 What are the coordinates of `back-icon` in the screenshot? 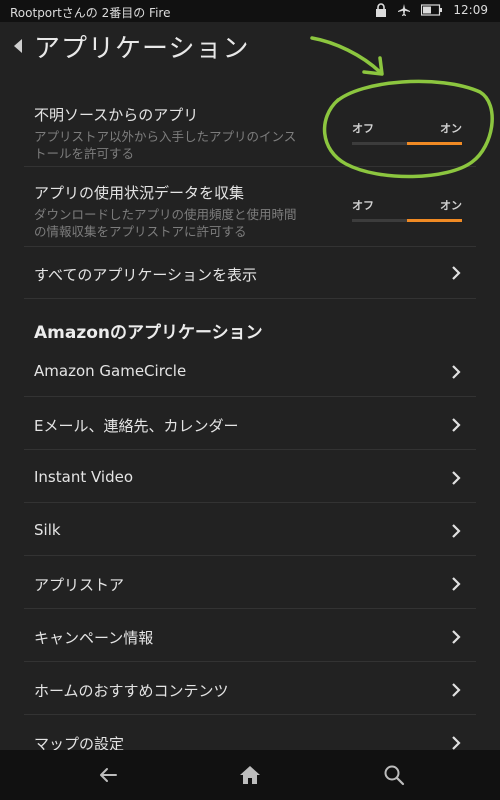 It's located at (18, 46).